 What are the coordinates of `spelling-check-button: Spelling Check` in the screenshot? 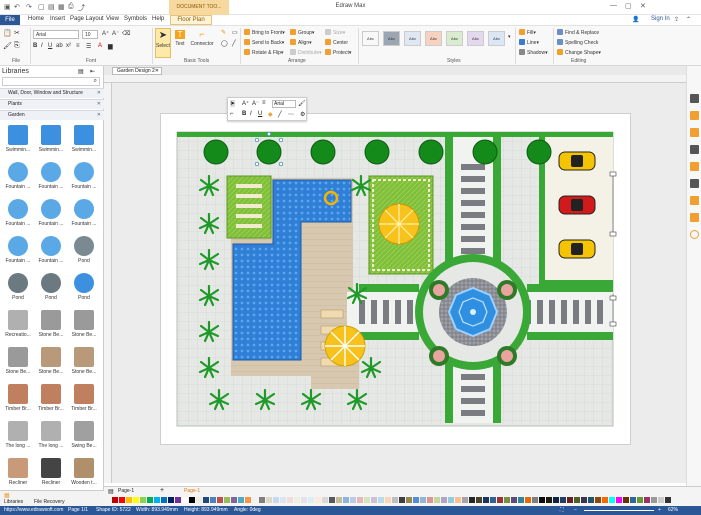 It's located at (577, 42).